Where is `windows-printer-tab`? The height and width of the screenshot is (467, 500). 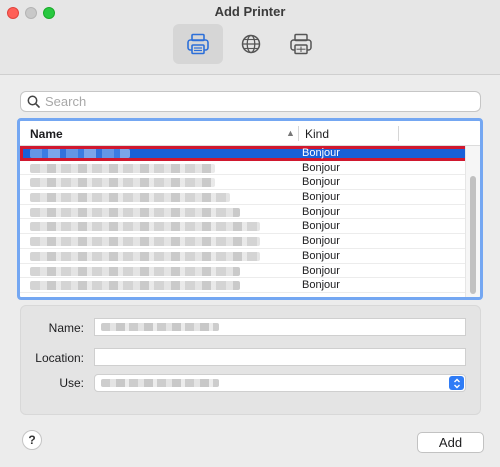 windows-printer-tab is located at coordinates (301, 44).